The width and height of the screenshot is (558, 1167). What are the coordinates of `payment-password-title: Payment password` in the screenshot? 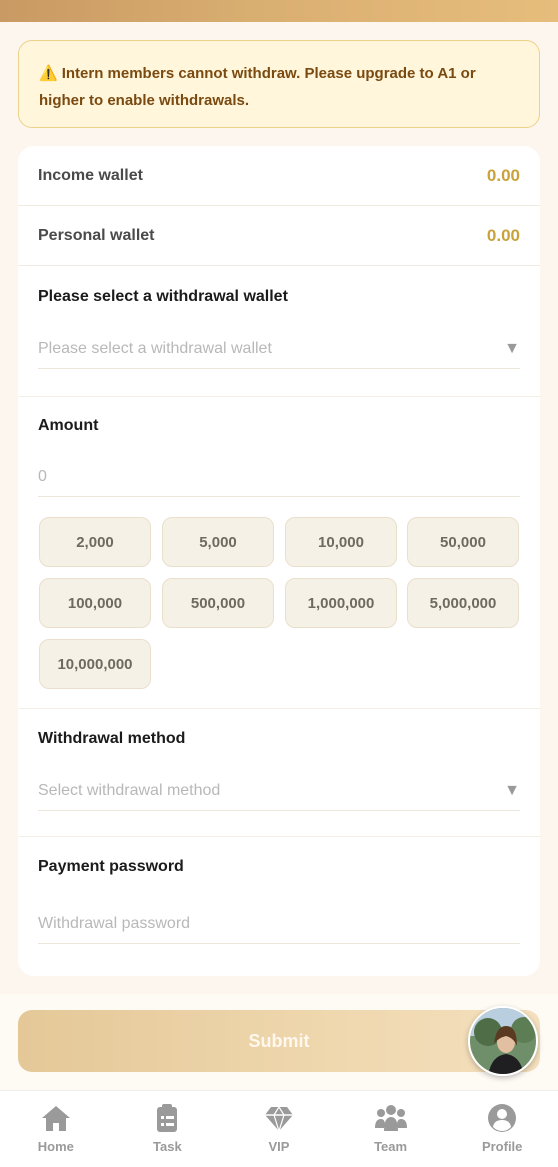 It's located at (111, 866).